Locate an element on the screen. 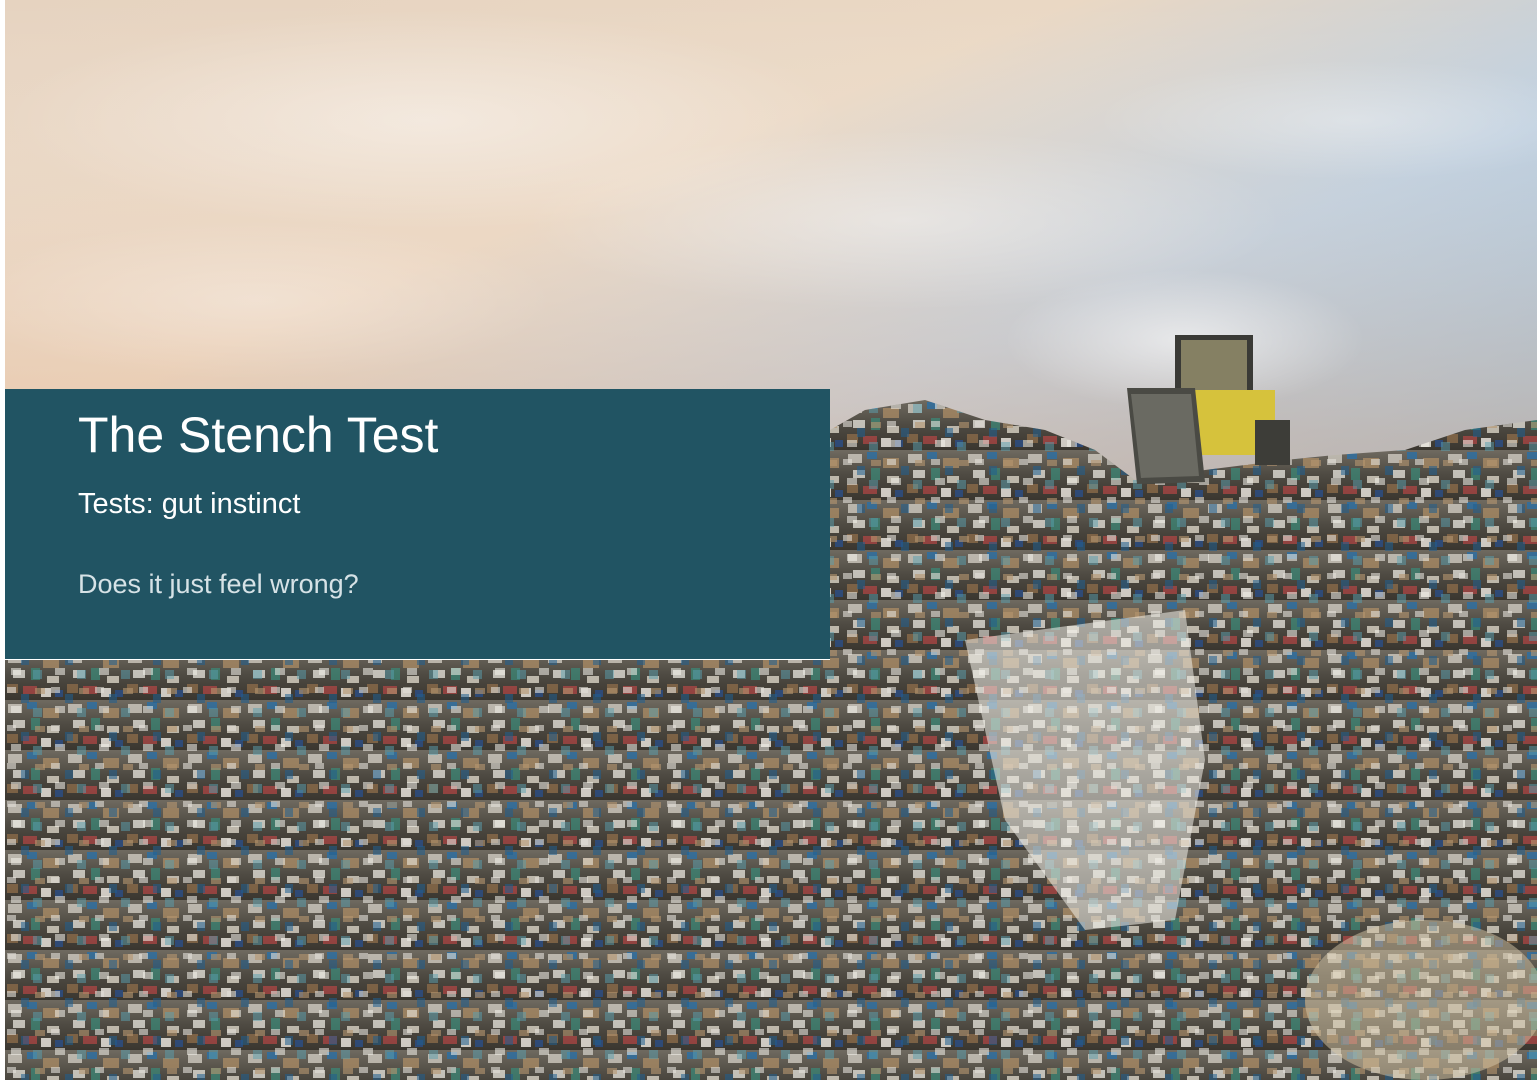  slide-title: The Stench Test is located at coordinates (258, 435).